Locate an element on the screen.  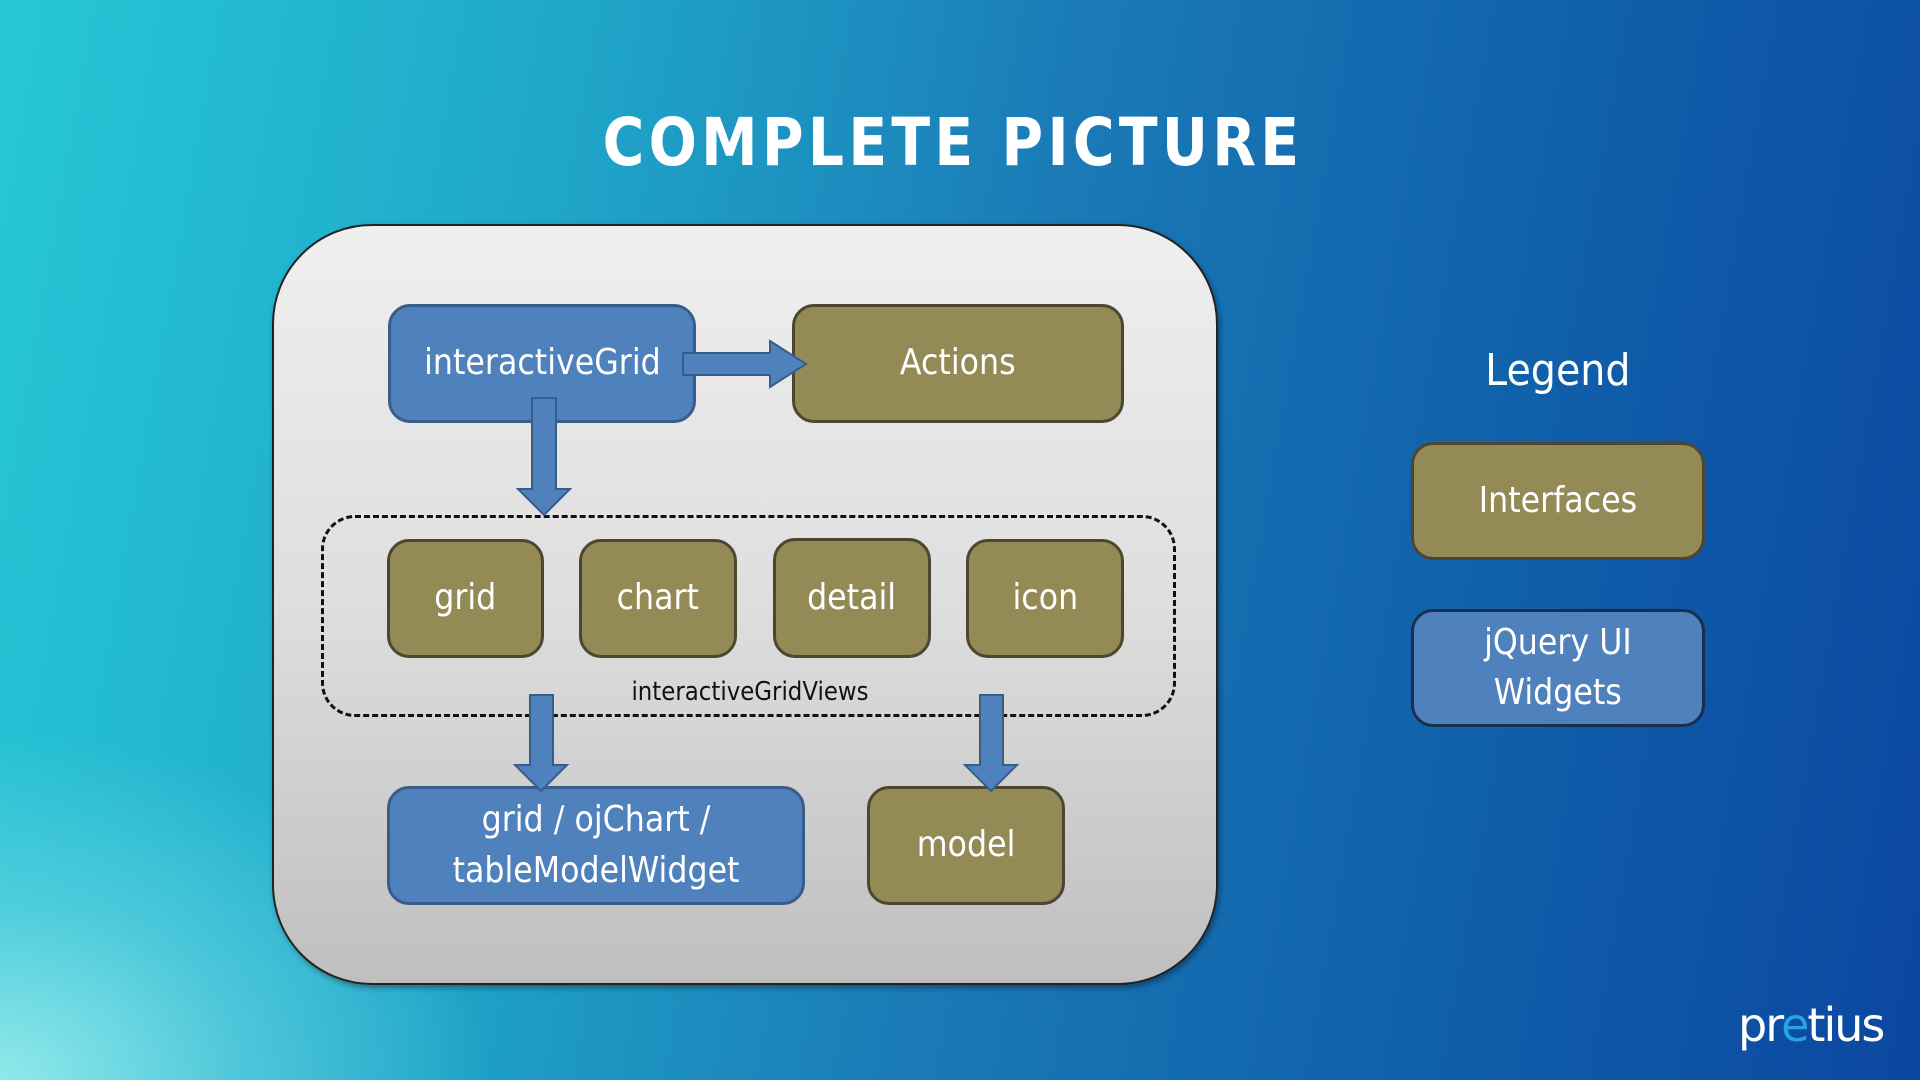
view-box-grid: grid is located at coordinates (465, 598).